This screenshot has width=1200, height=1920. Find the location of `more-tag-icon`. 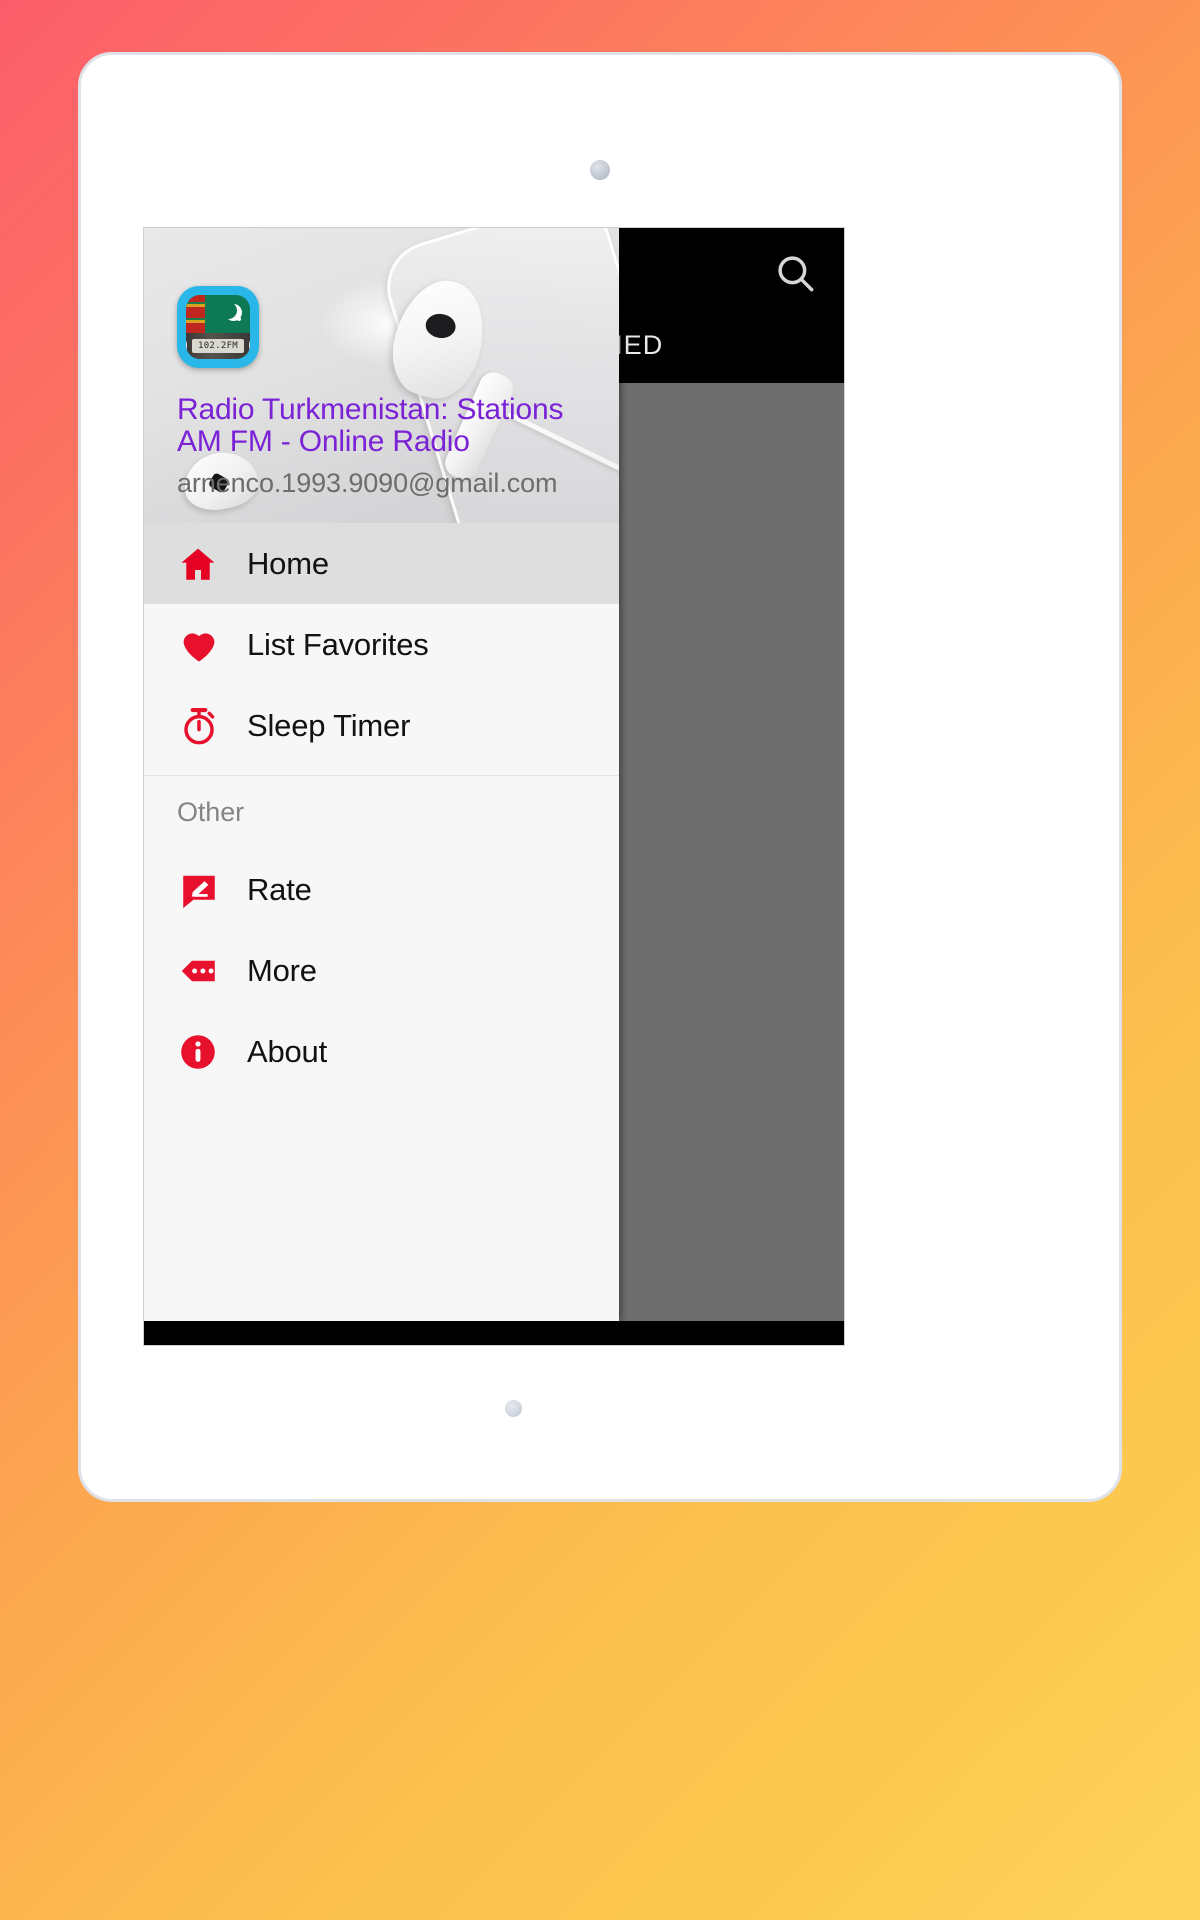

more-tag-icon is located at coordinates (212, 971).